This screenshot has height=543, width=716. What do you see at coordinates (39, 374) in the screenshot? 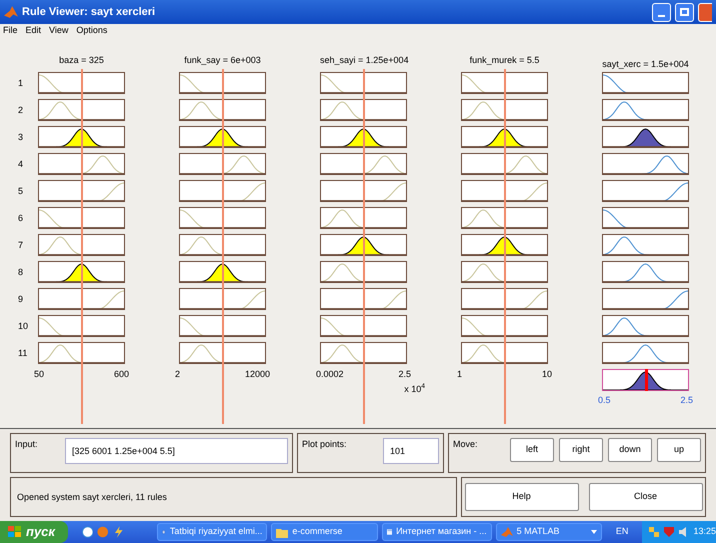
I see `axis-min-label: 50` at bounding box center [39, 374].